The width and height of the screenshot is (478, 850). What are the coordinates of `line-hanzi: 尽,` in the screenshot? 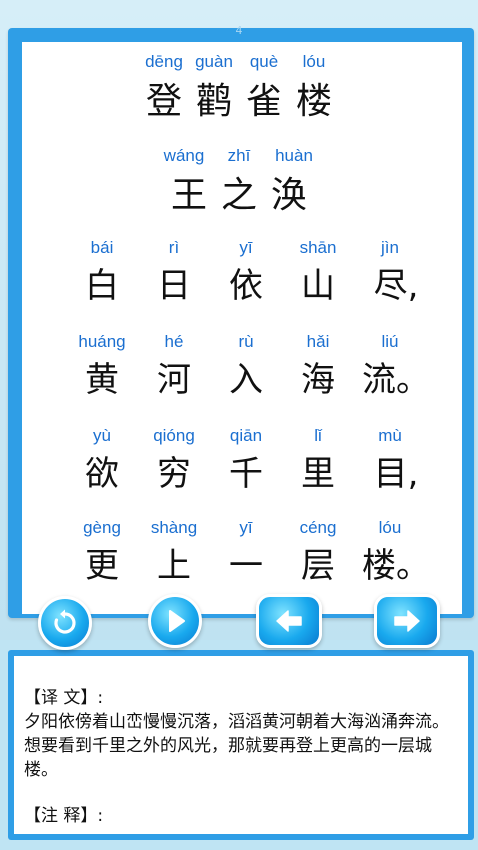 It's located at (396, 286).